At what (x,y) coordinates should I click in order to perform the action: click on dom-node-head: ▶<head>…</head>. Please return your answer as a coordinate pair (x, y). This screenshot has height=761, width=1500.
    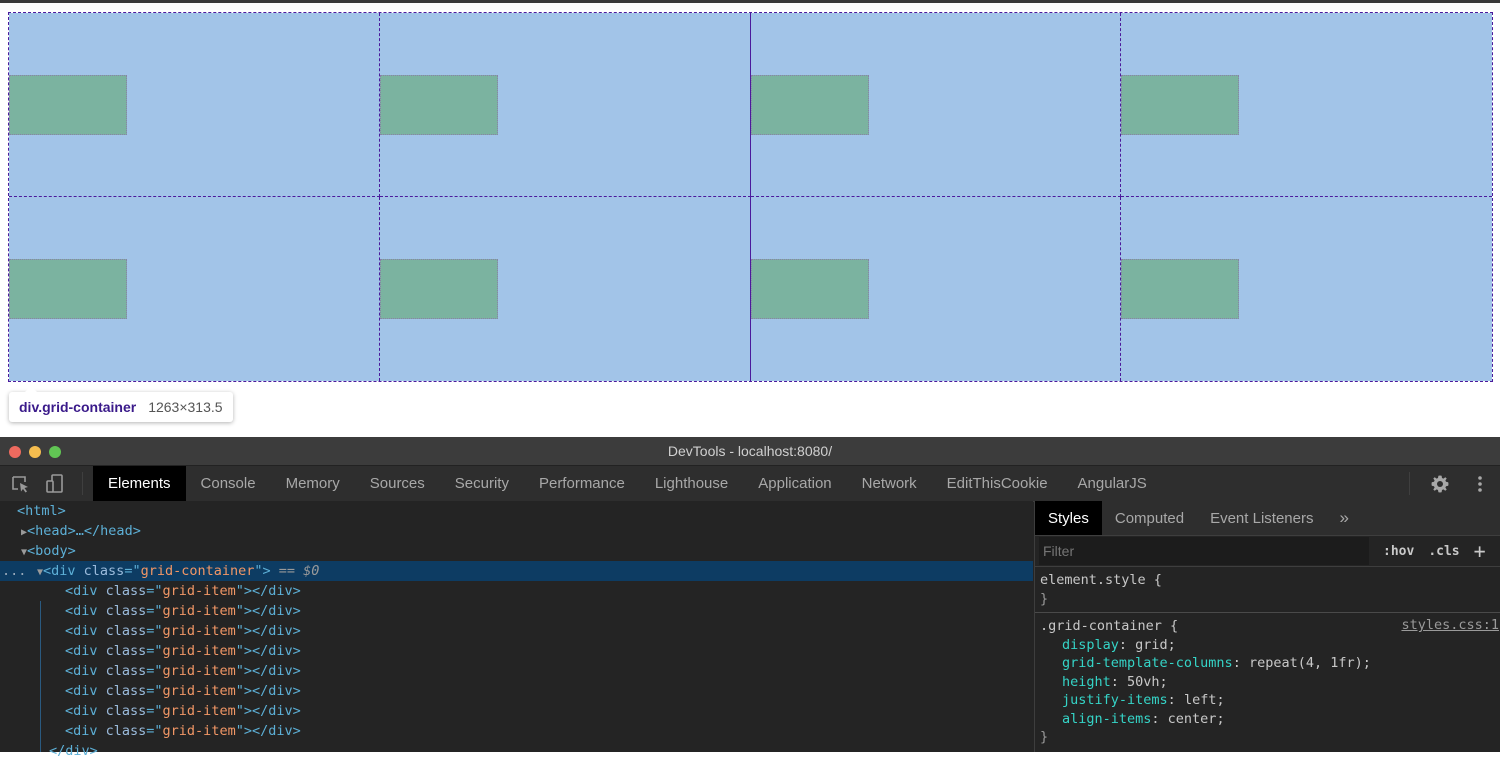
    Looking at the image, I should click on (516, 531).